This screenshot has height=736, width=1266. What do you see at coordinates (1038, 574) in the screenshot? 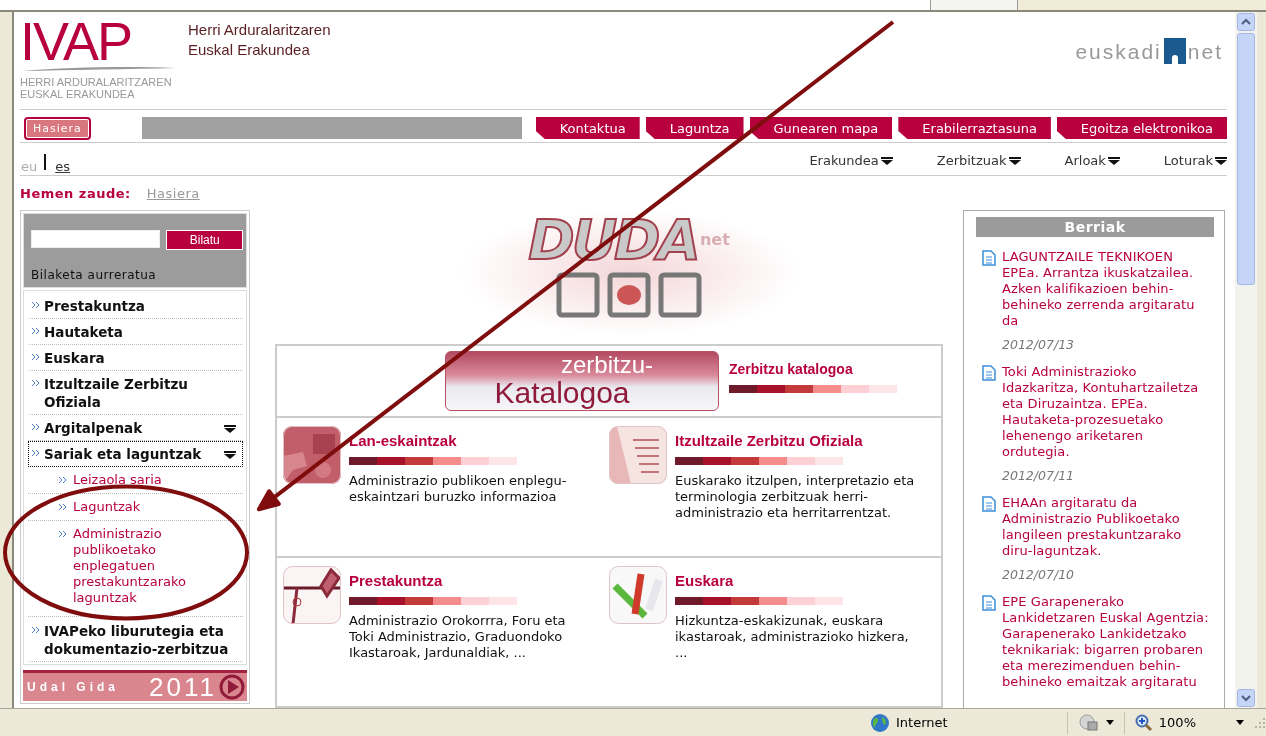
I see `news-date: 2012/07/10` at bounding box center [1038, 574].